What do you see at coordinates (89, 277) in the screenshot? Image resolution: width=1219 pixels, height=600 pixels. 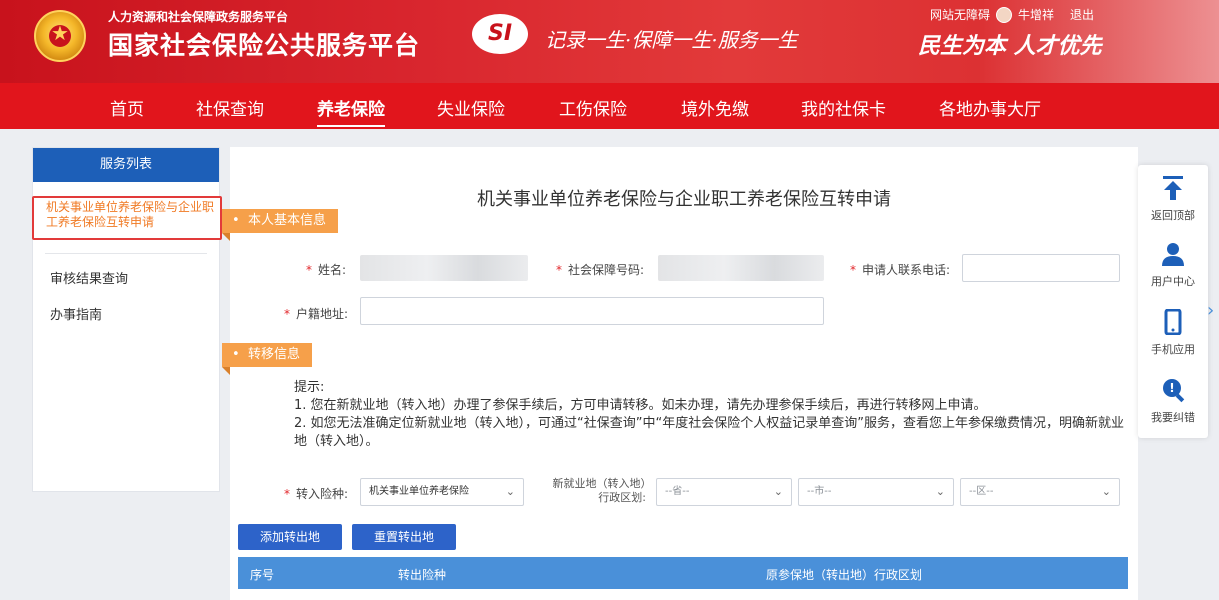 I see `sidebar-item-review-query: 审核结果查询` at bounding box center [89, 277].